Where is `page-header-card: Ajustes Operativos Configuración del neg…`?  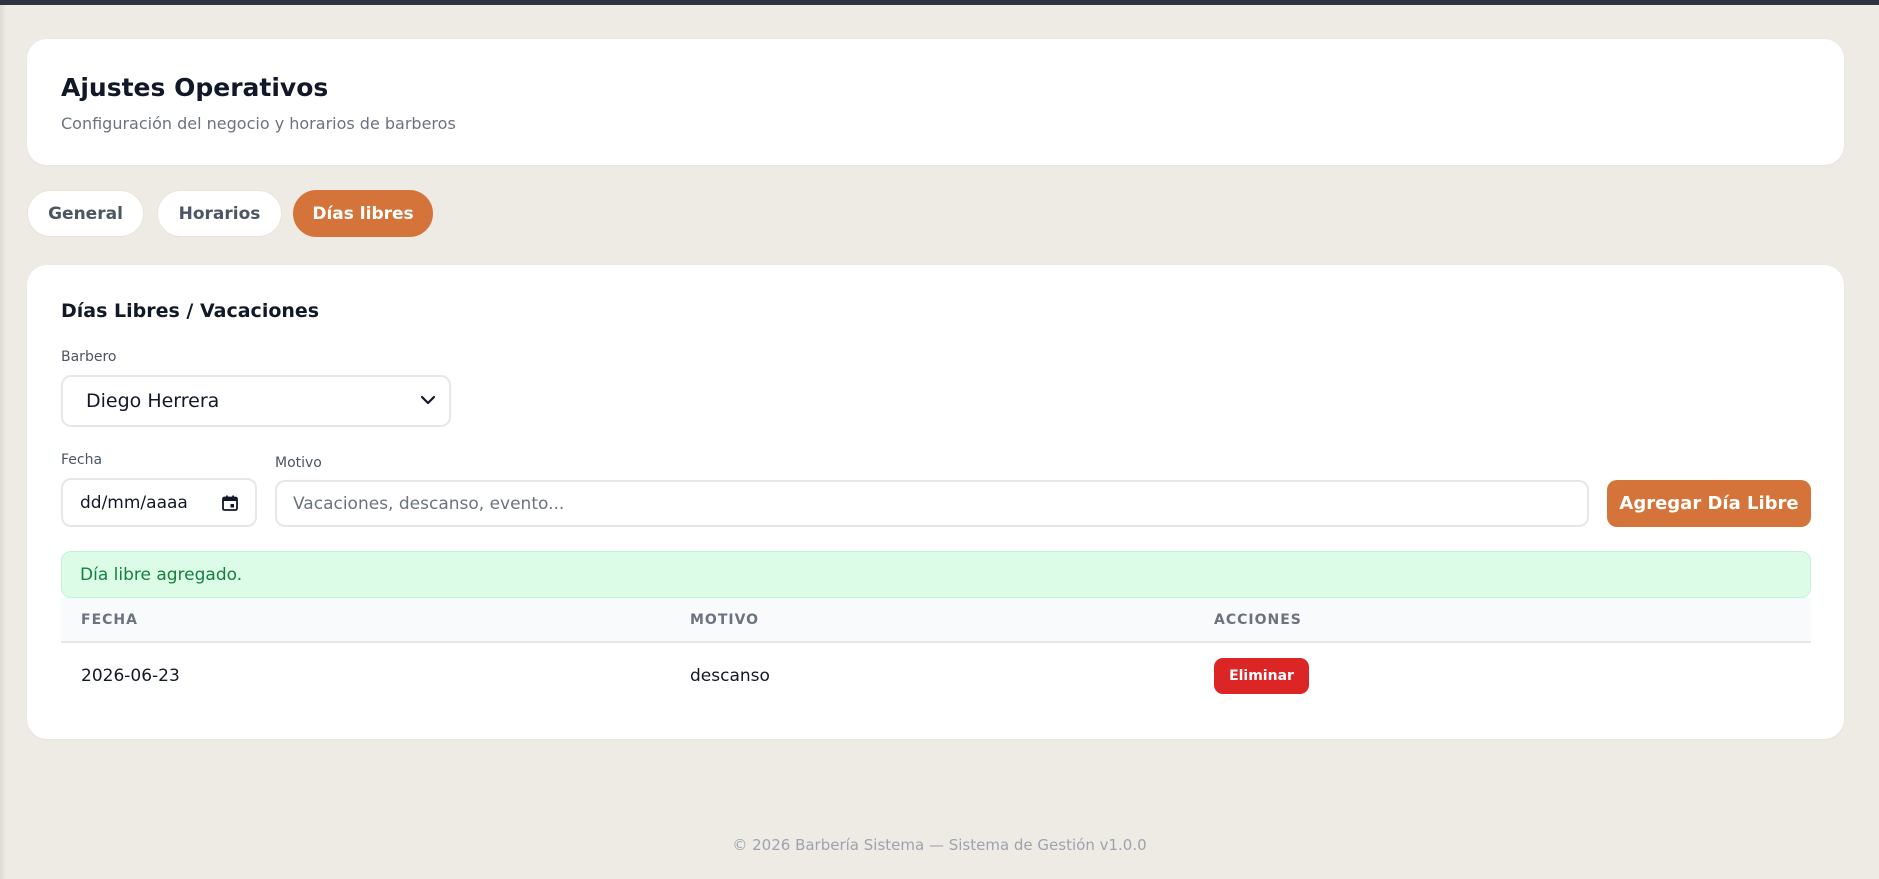
page-header-card: Ajustes Operativos Configuración del neg… is located at coordinates (935, 102).